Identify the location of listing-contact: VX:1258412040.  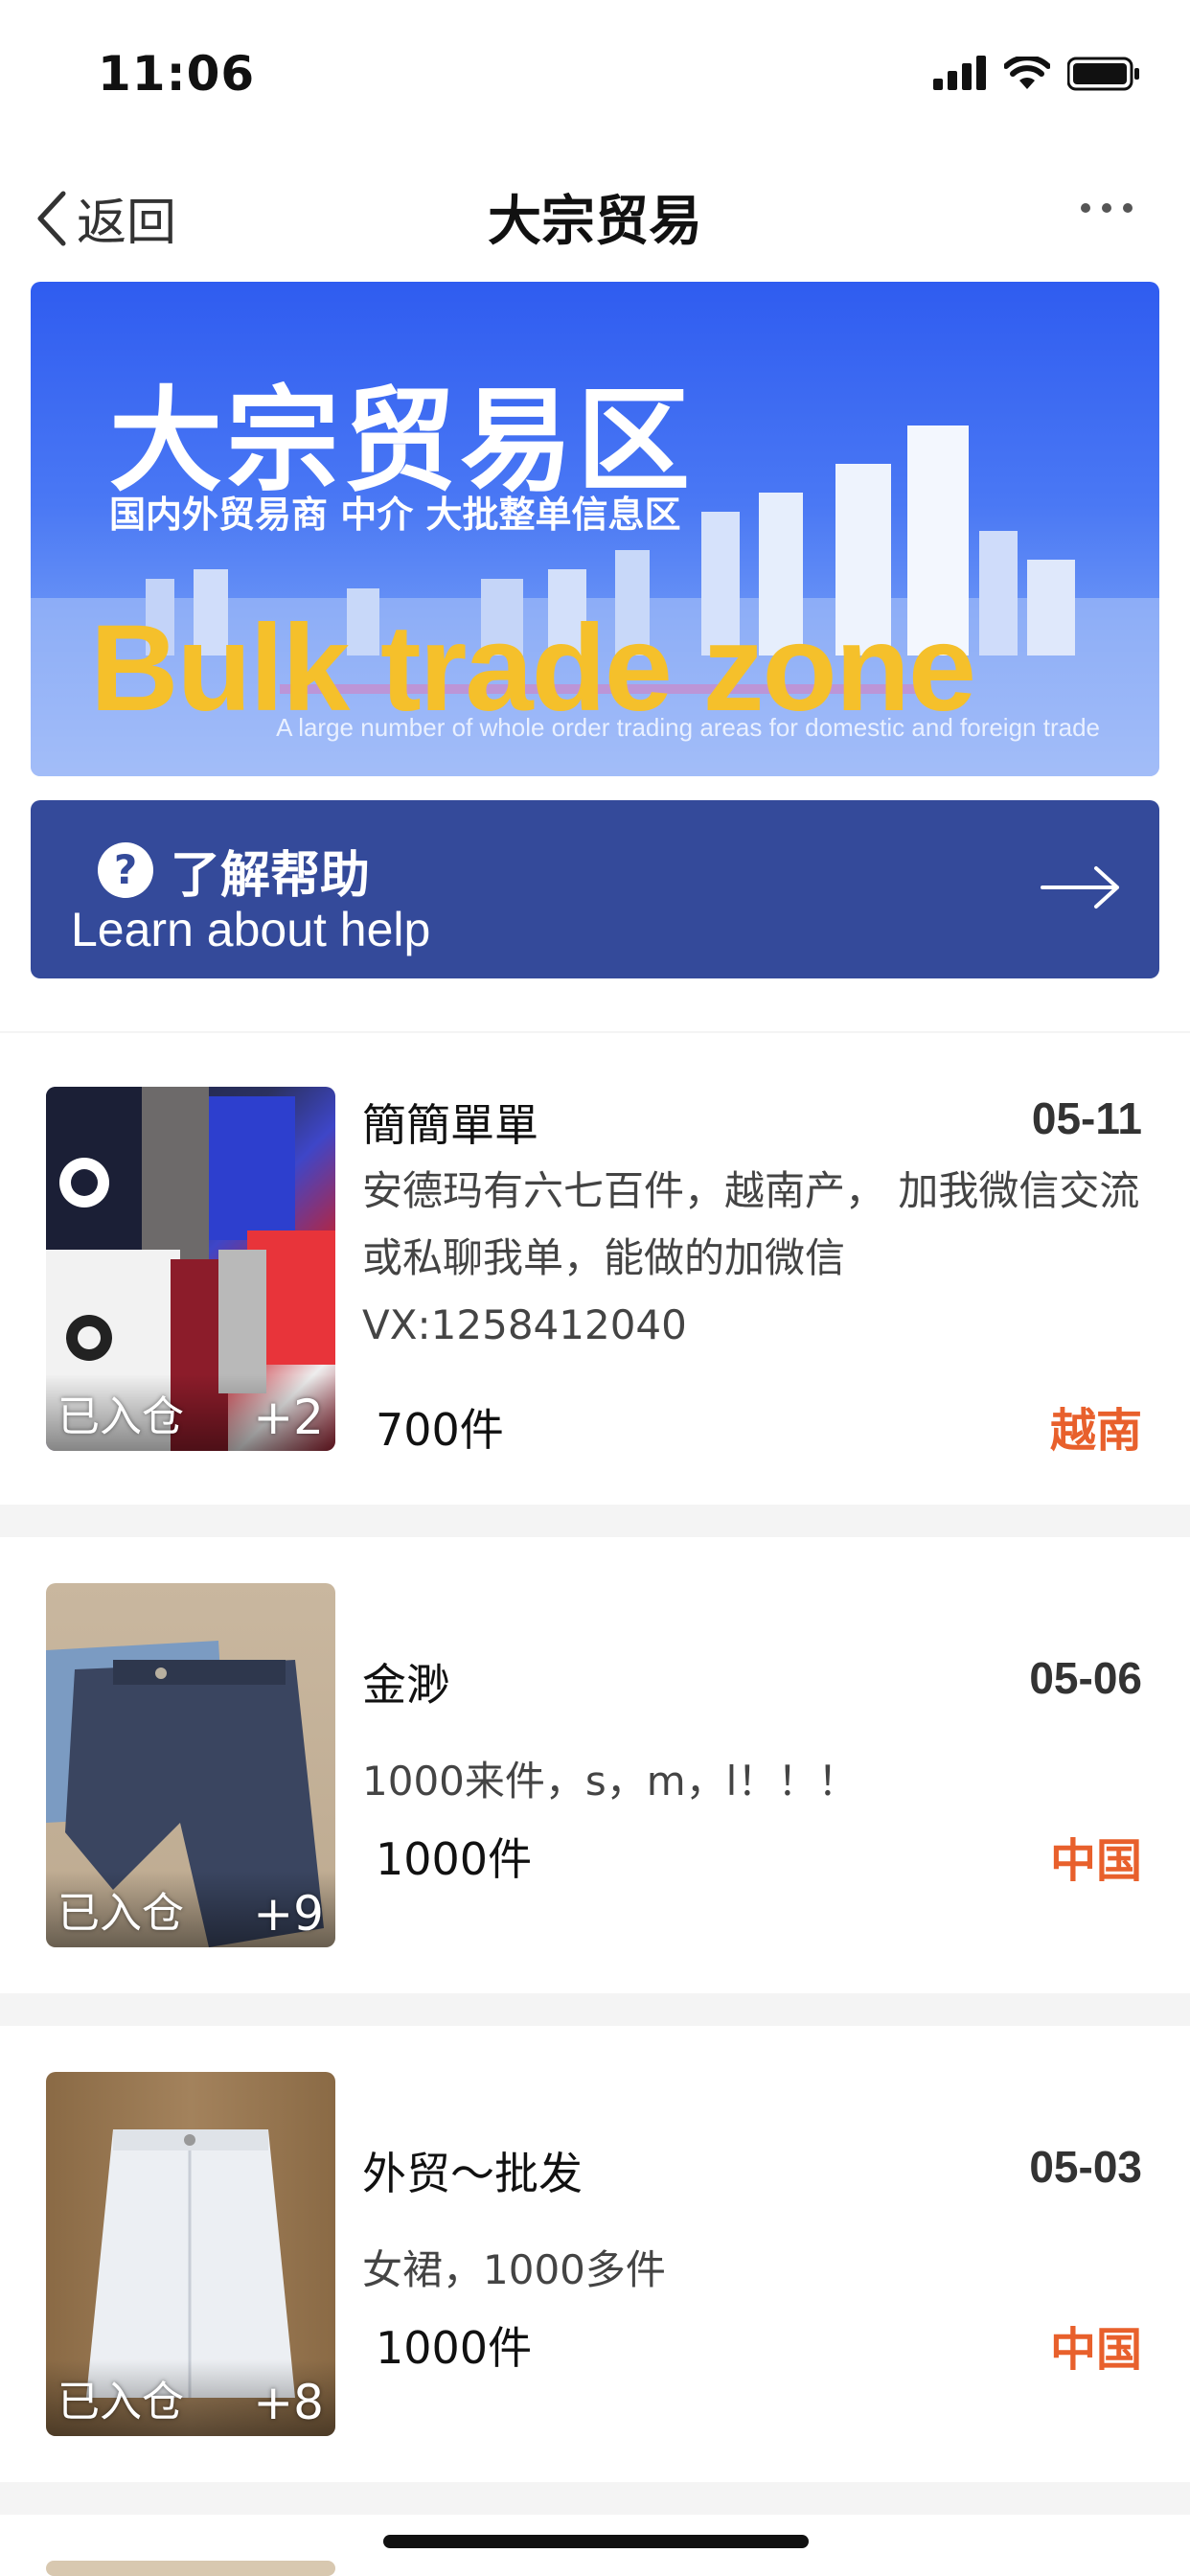
(525, 1324).